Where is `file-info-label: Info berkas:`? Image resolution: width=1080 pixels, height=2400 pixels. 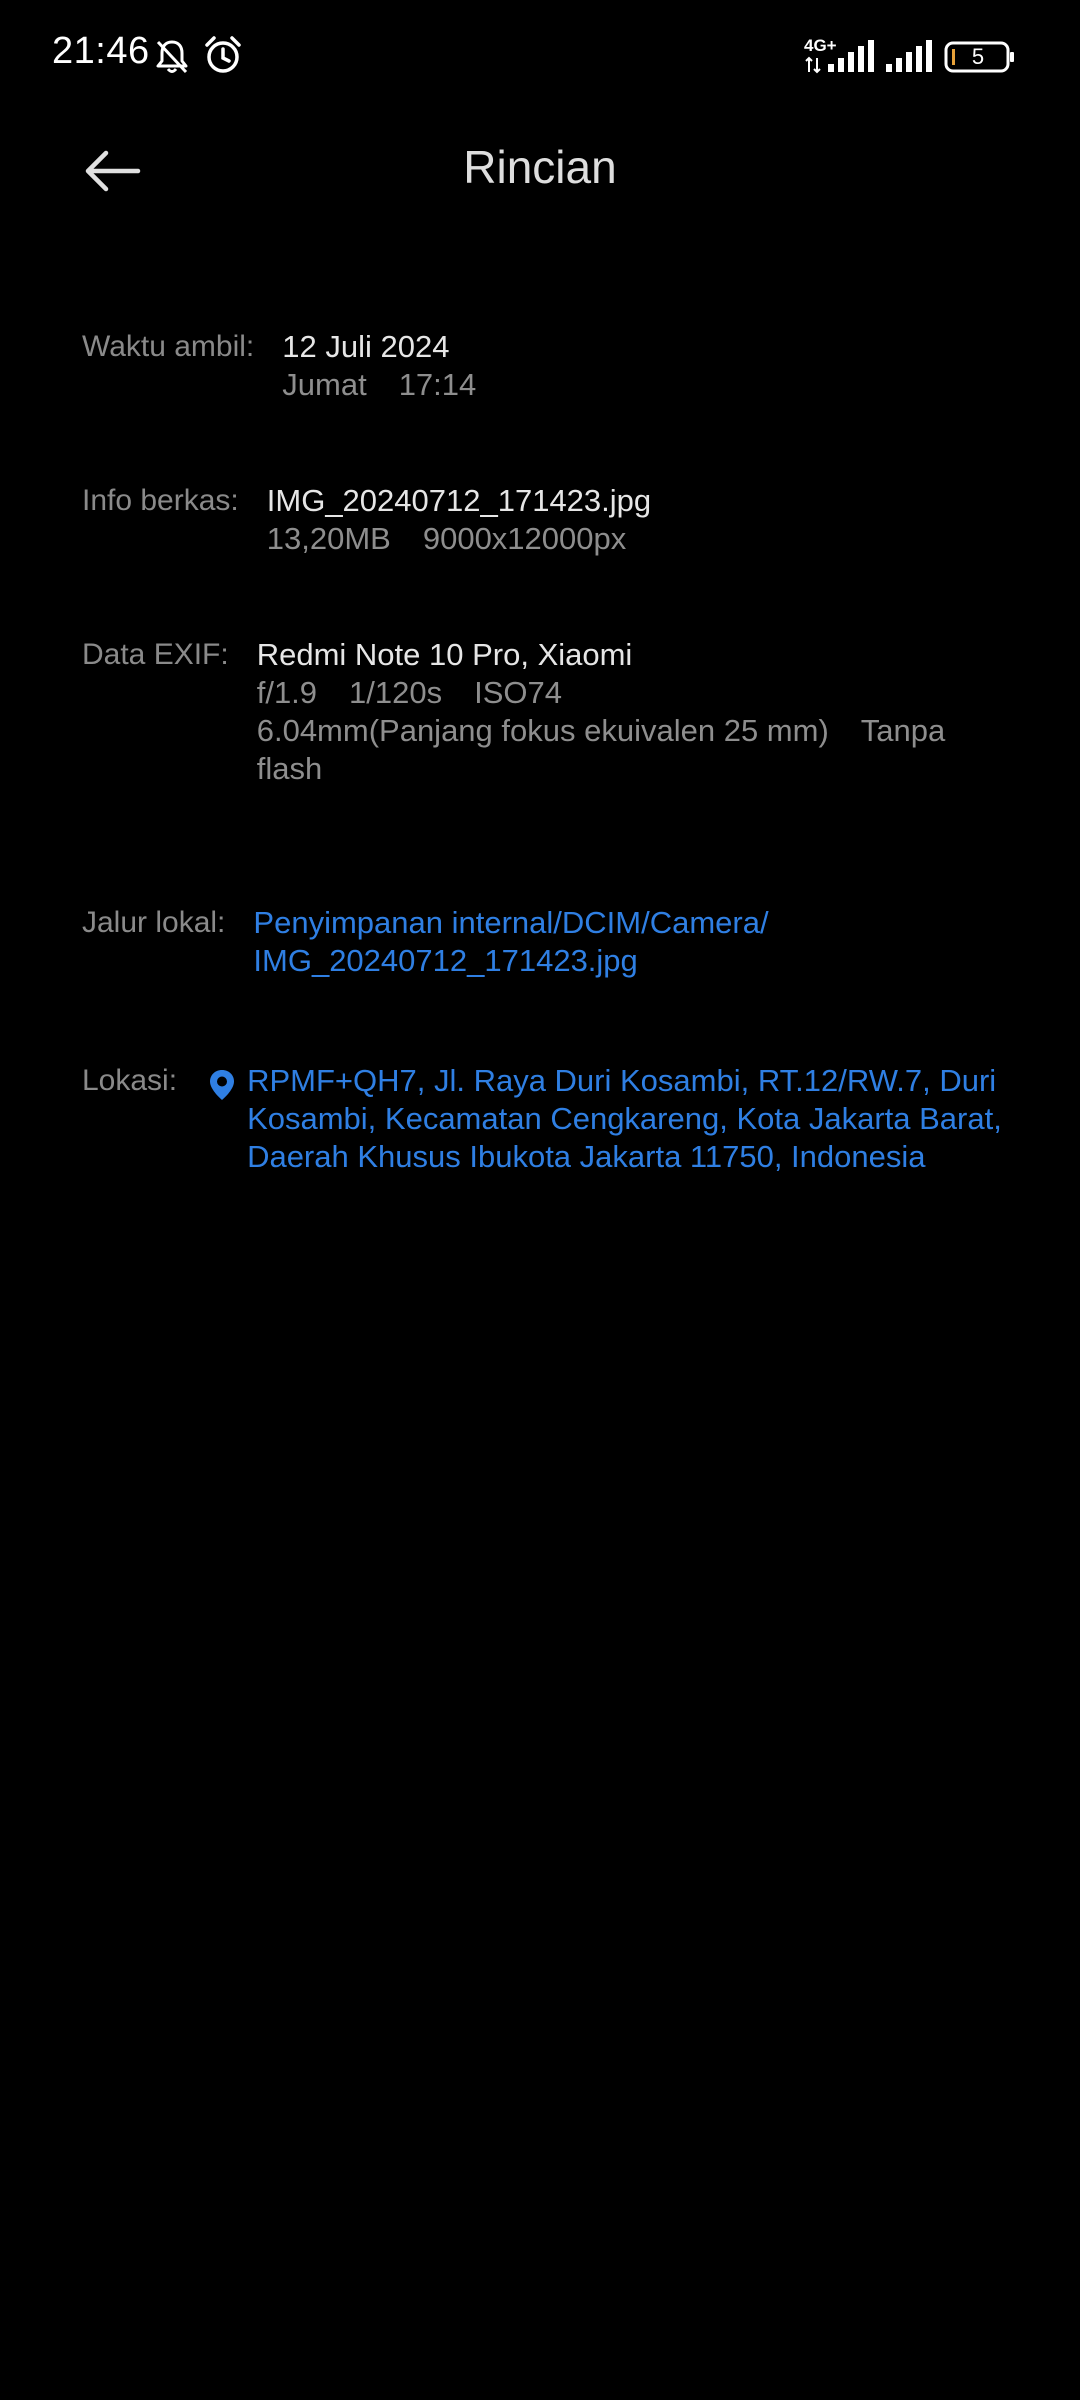
file-info-label: Info berkas: is located at coordinates (160, 500).